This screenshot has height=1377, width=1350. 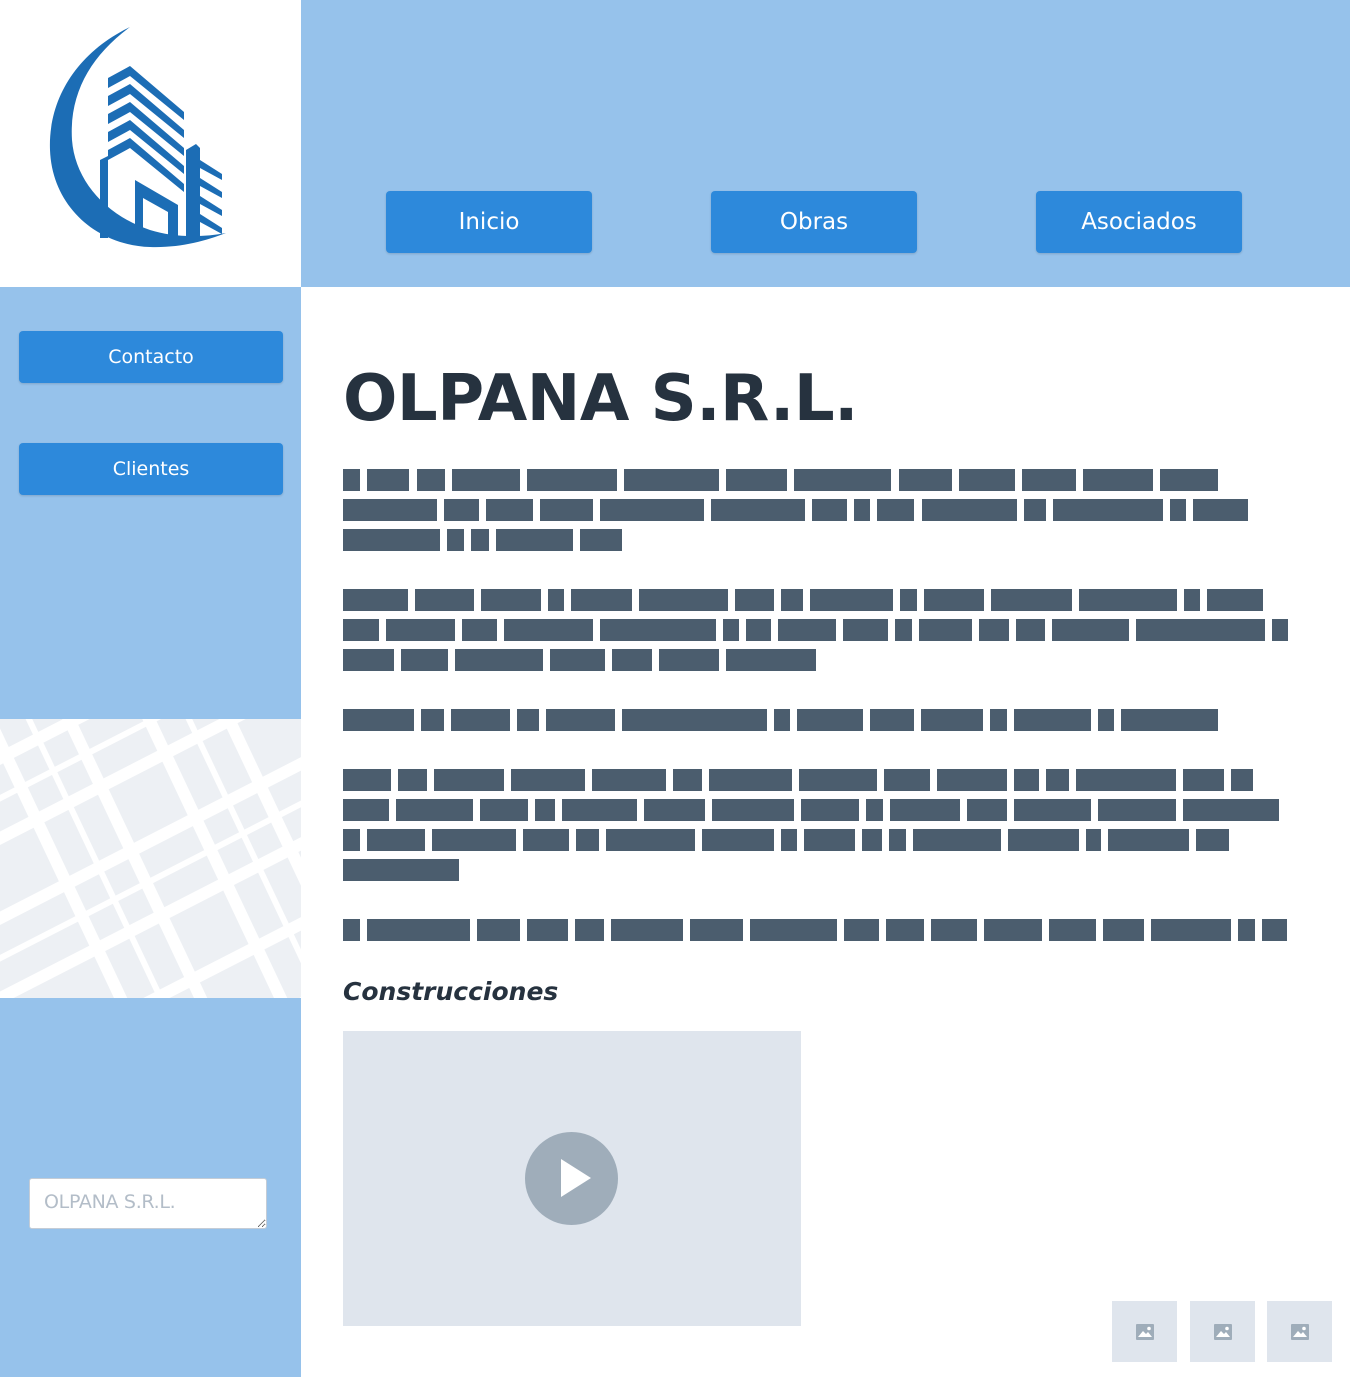 What do you see at coordinates (150, 858) in the screenshot?
I see `map-image` at bounding box center [150, 858].